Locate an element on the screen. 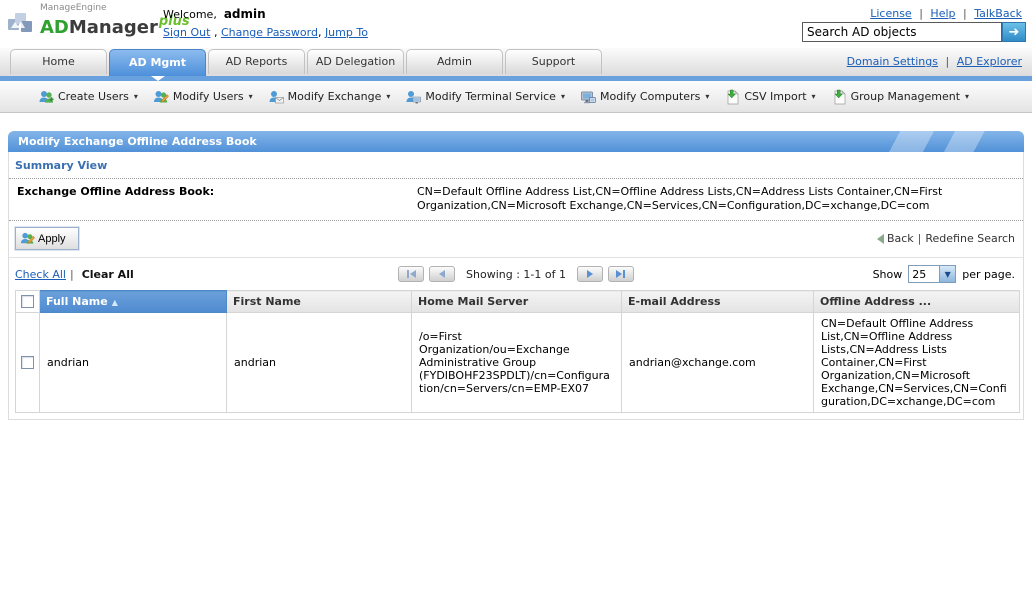  domain-settings-link: Domain Settings is located at coordinates (892, 61).